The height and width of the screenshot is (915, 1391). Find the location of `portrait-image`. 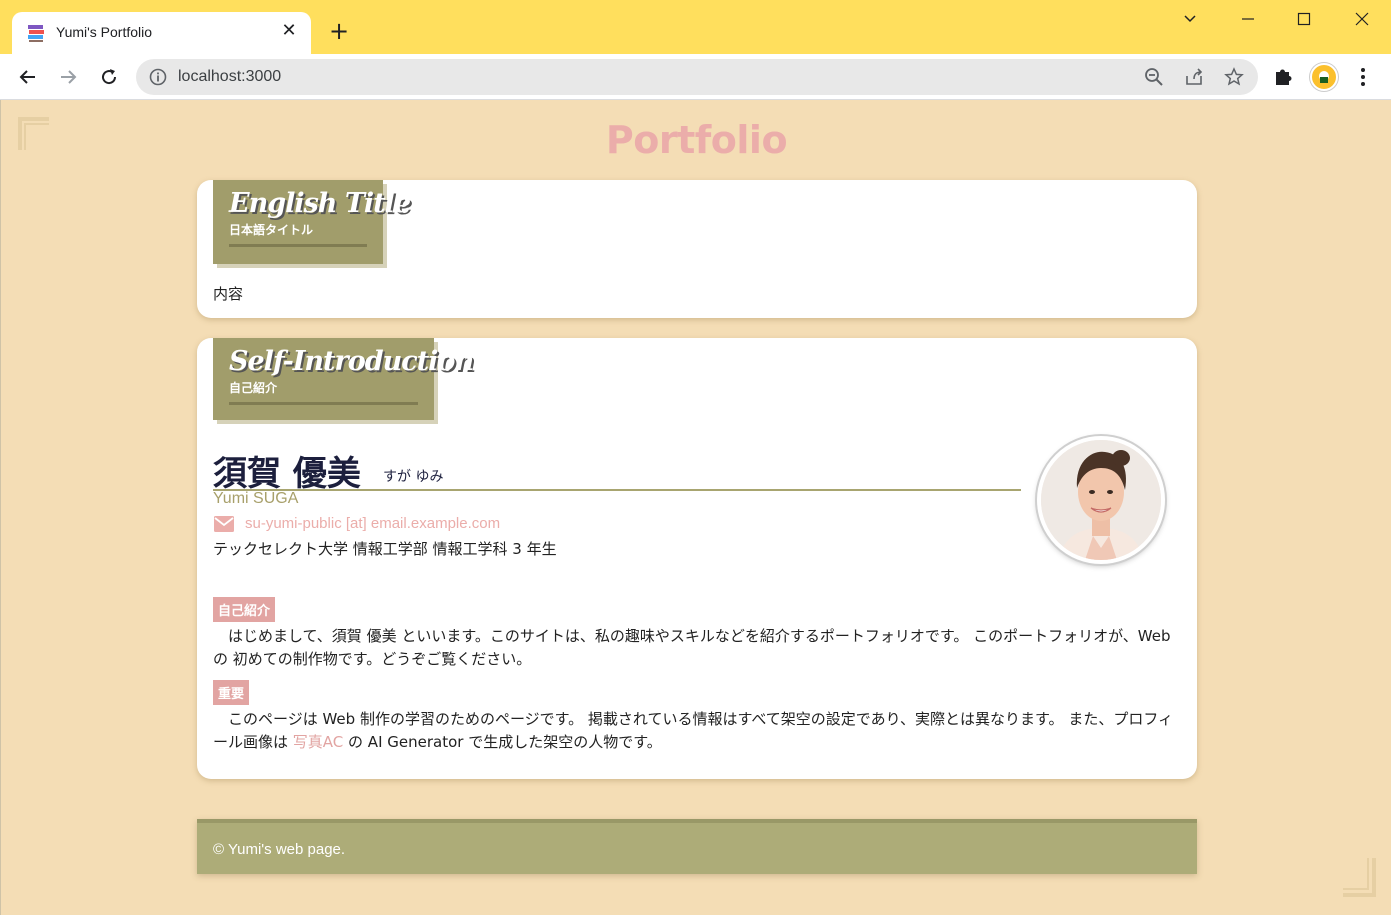

portrait-image is located at coordinates (1101, 500).